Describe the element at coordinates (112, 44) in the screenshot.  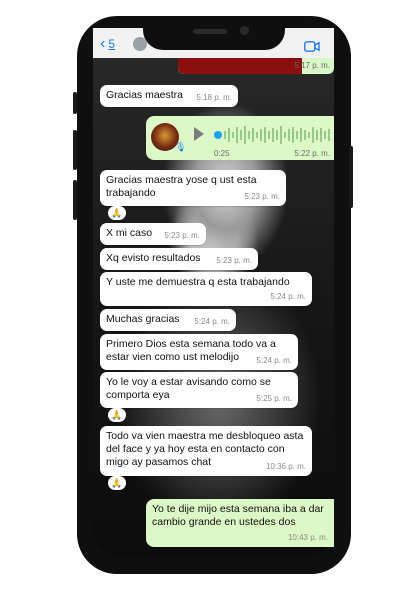
I see `unread-count: 5` at that location.